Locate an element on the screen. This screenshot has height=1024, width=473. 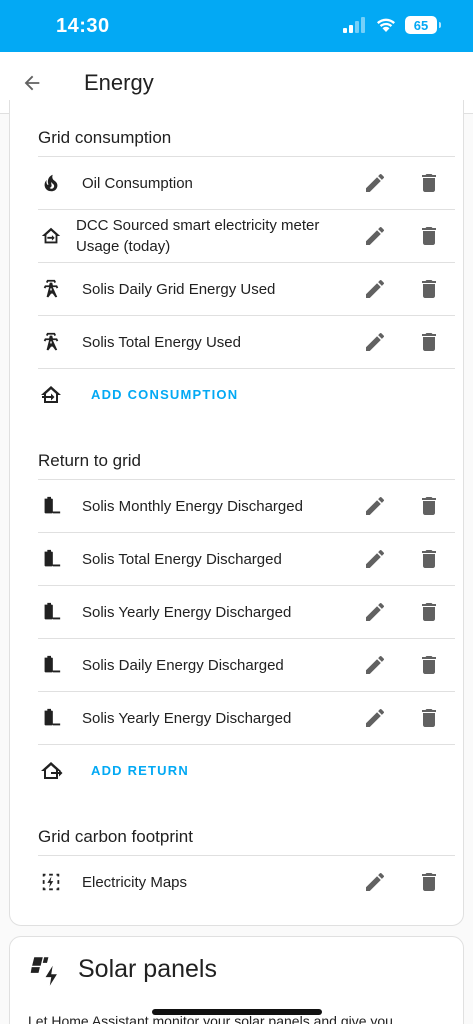
list-item: Solis Daily Energy Discharged is located at coordinates (246, 664).